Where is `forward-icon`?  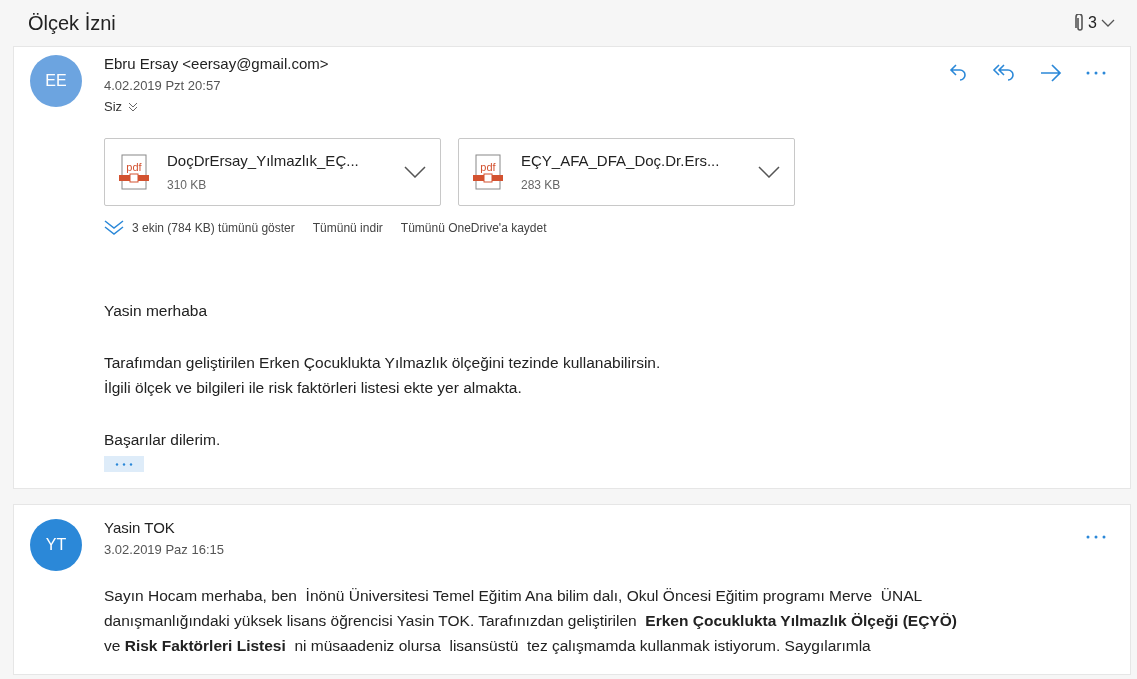
forward-icon is located at coordinates (1051, 73).